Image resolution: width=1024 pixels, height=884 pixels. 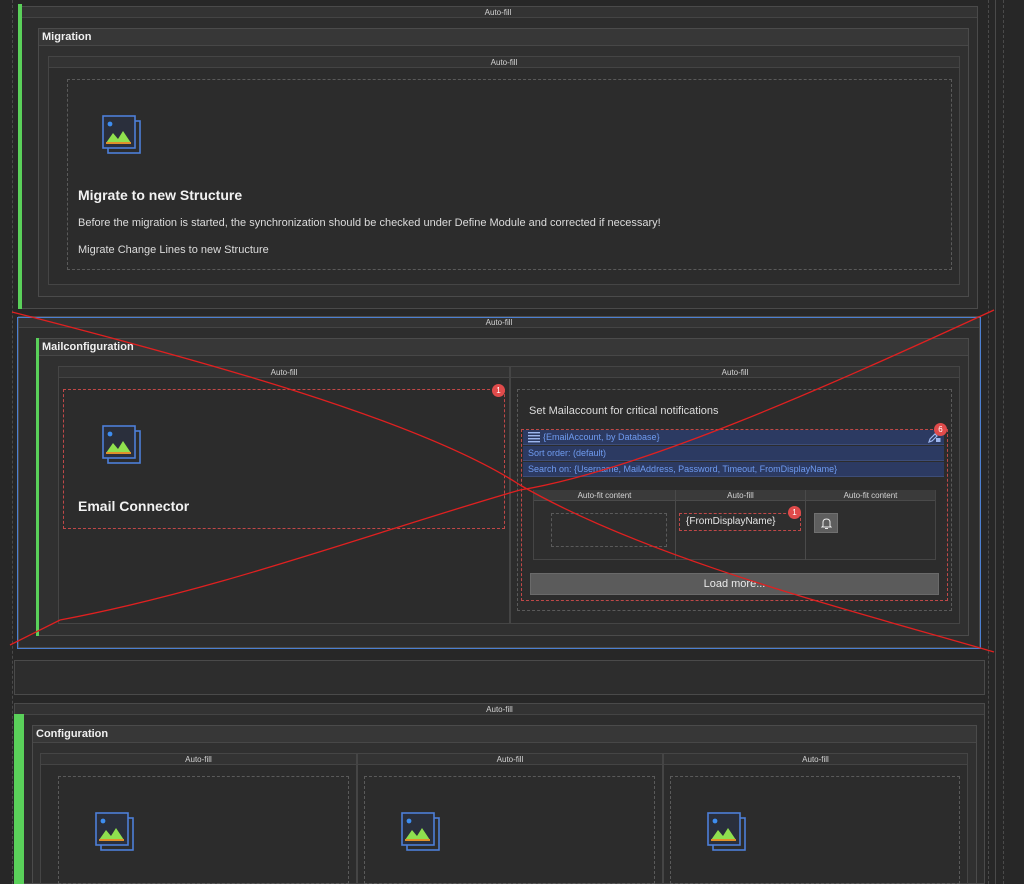 What do you see at coordinates (160, 195) in the screenshot?
I see `migration-heading: Migrate to new Structure` at bounding box center [160, 195].